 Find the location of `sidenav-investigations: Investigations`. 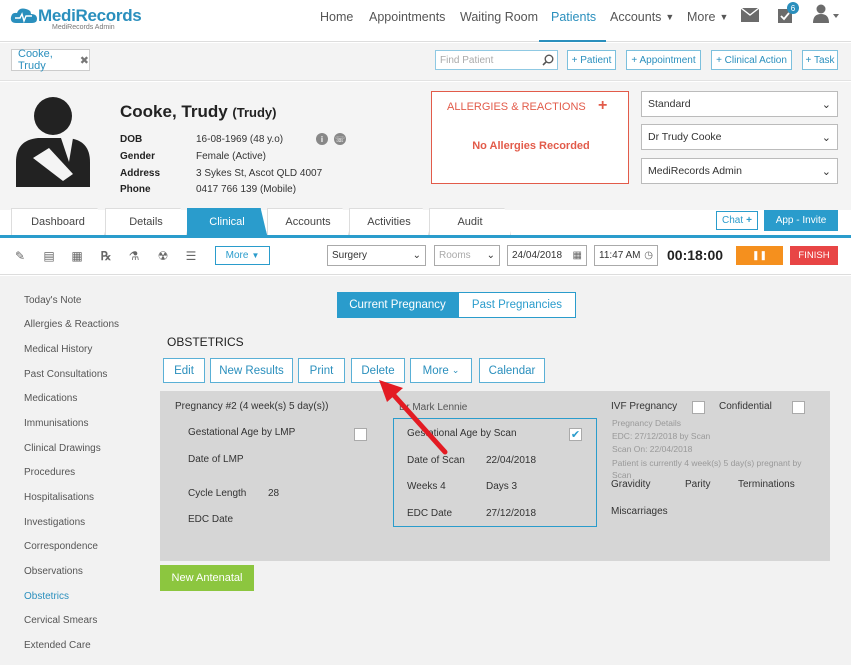

sidenav-investigations: Investigations is located at coordinates (54, 522).